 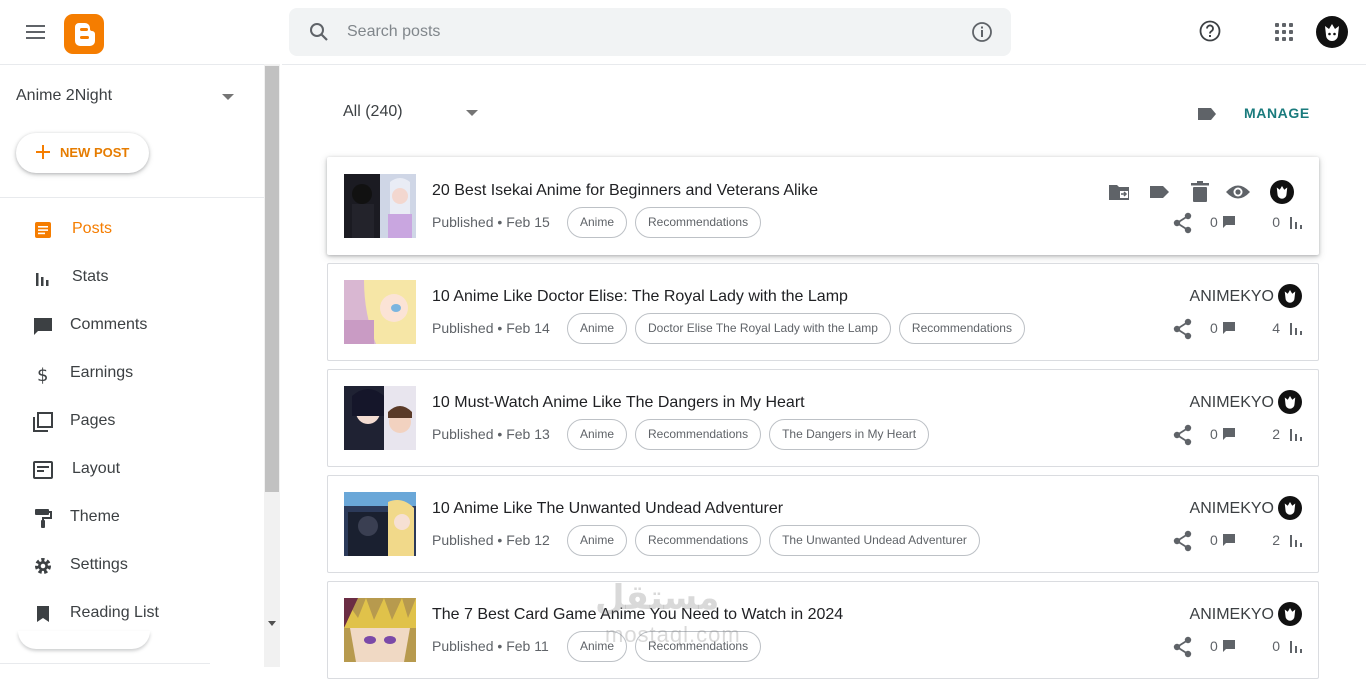 What do you see at coordinates (1277, 113) in the screenshot?
I see `manage-labels-button: MANAGE` at bounding box center [1277, 113].